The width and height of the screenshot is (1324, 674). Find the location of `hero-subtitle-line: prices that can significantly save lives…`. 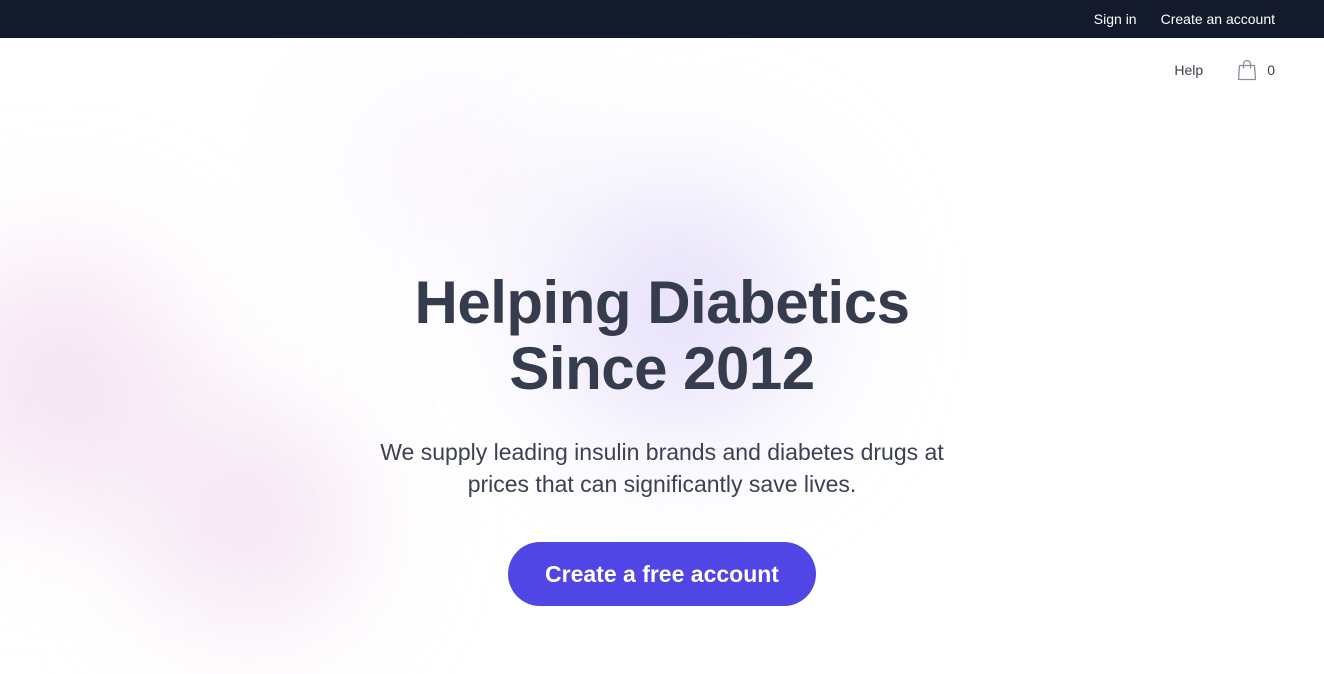

hero-subtitle-line: prices that can significantly save lives… is located at coordinates (662, 484).